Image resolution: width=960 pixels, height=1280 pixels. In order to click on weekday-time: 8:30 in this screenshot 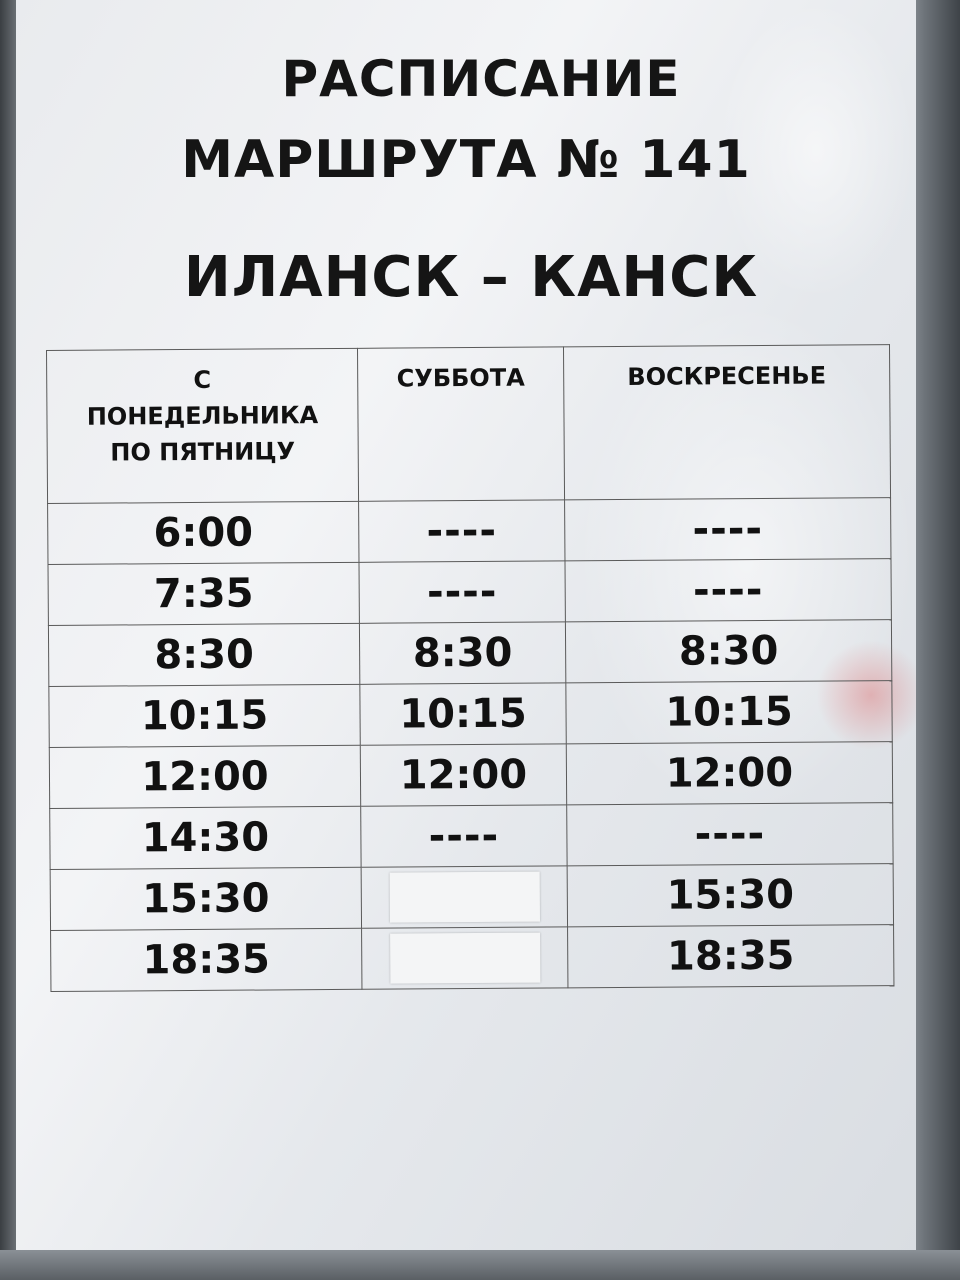, I will do `click(204, 655)`.